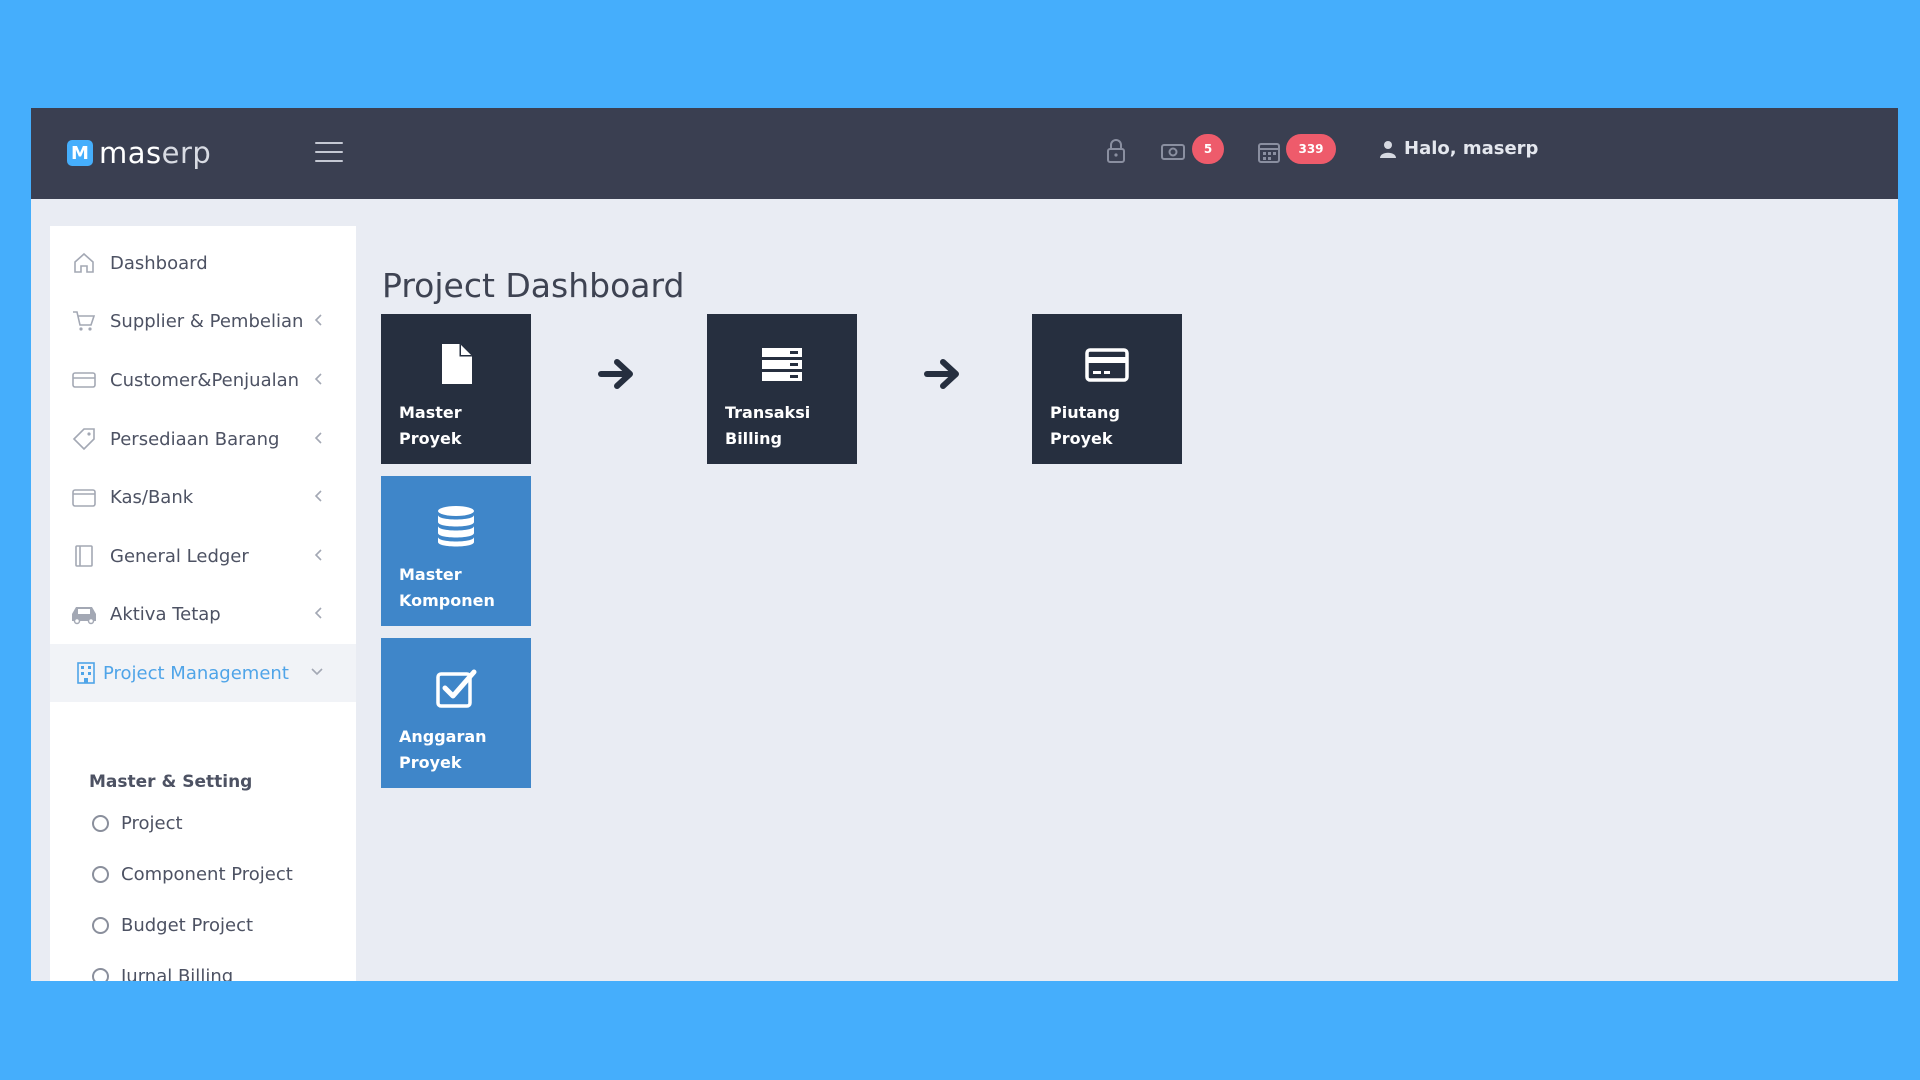  I want to click on tile-label: Master Proyek, so click(430, 425).